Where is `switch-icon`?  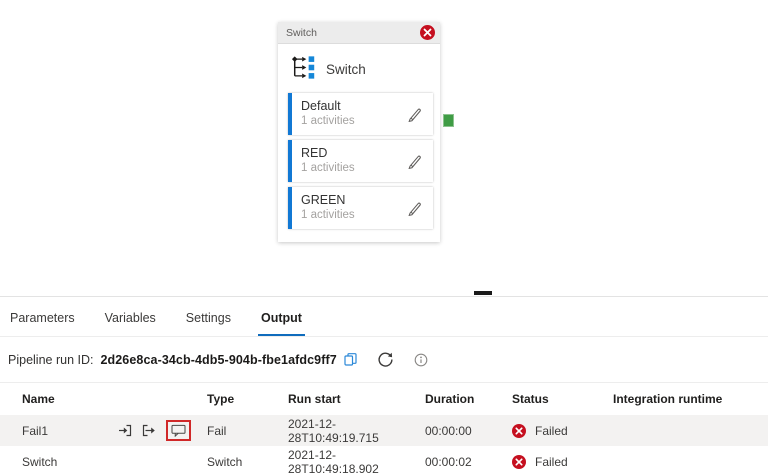
switch-icon is located at coordinates (304, 69).